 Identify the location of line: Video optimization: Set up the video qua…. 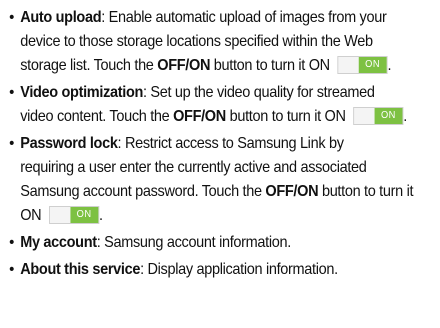
(230, 93).